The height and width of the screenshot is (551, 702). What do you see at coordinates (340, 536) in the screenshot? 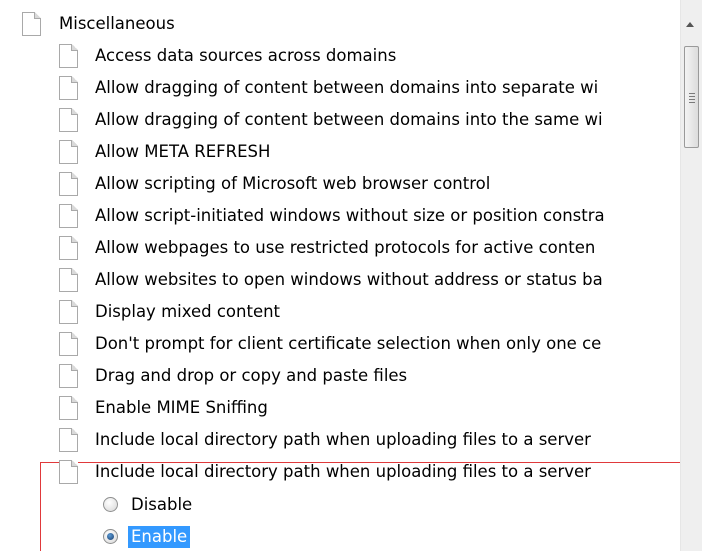
I see `option-enable: Enable` at bounding box center [340, 536].